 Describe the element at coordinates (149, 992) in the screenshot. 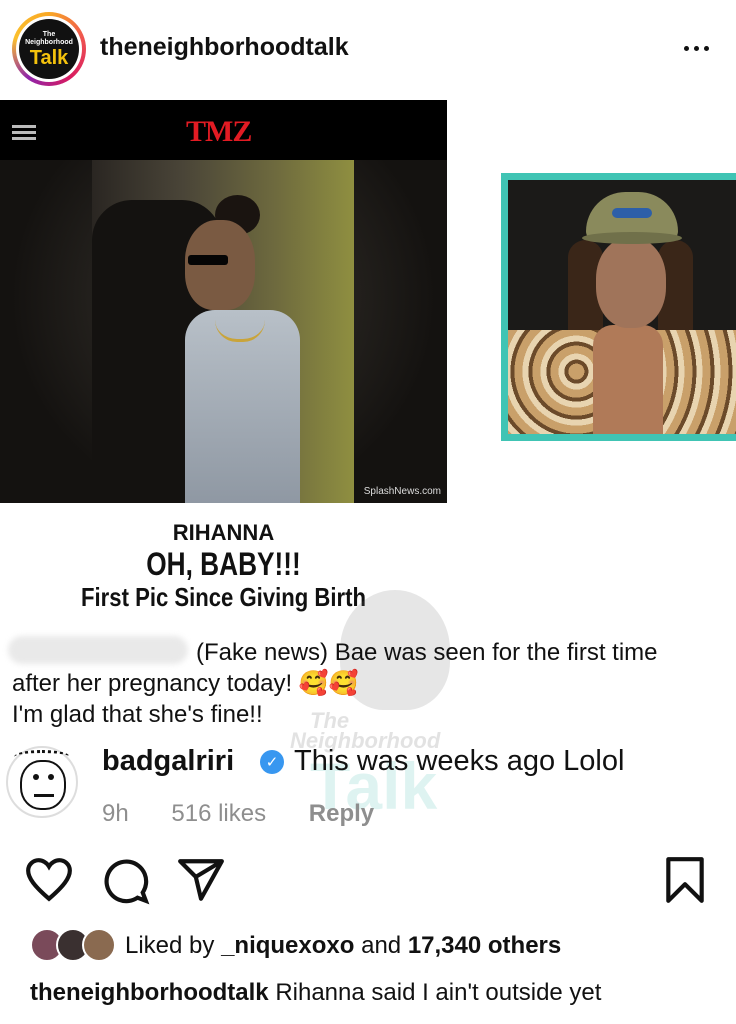

I see `caption-username: theneighborhoodtalk` at that location.